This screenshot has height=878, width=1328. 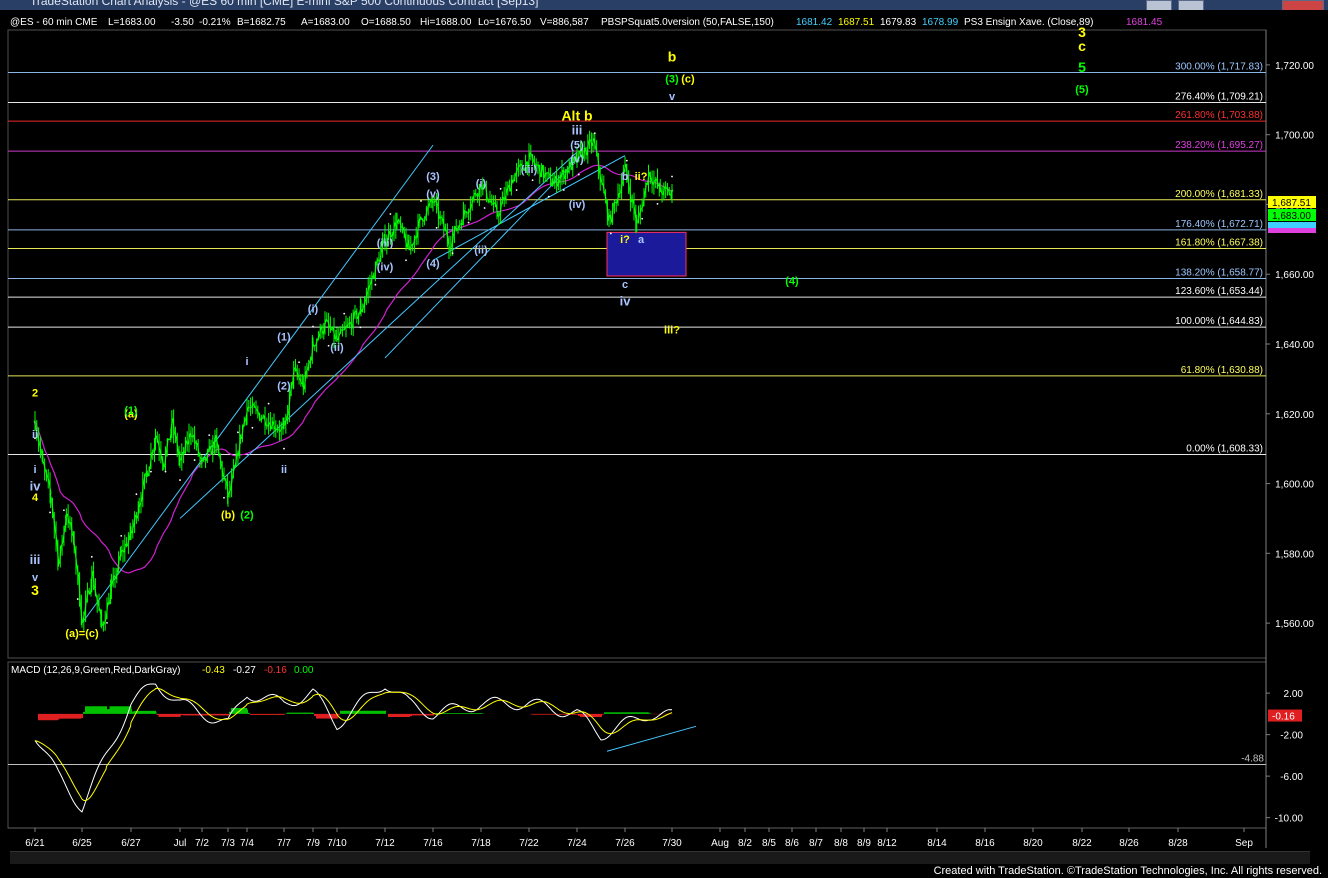 I want to click on macd-trend-line, so click(x=651, y=738).